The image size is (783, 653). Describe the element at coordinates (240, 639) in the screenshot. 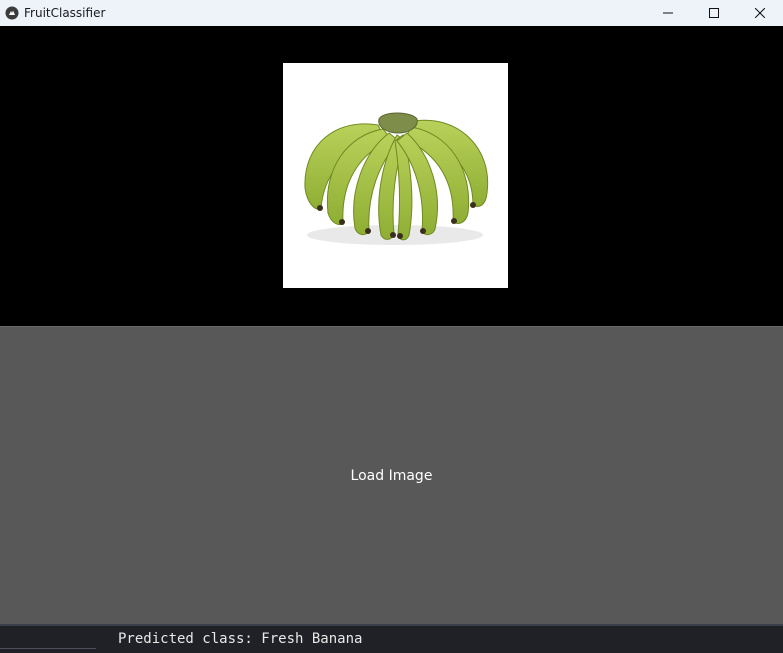

I see `prediction-text: Predicted class: Fresh Banana` at that location.